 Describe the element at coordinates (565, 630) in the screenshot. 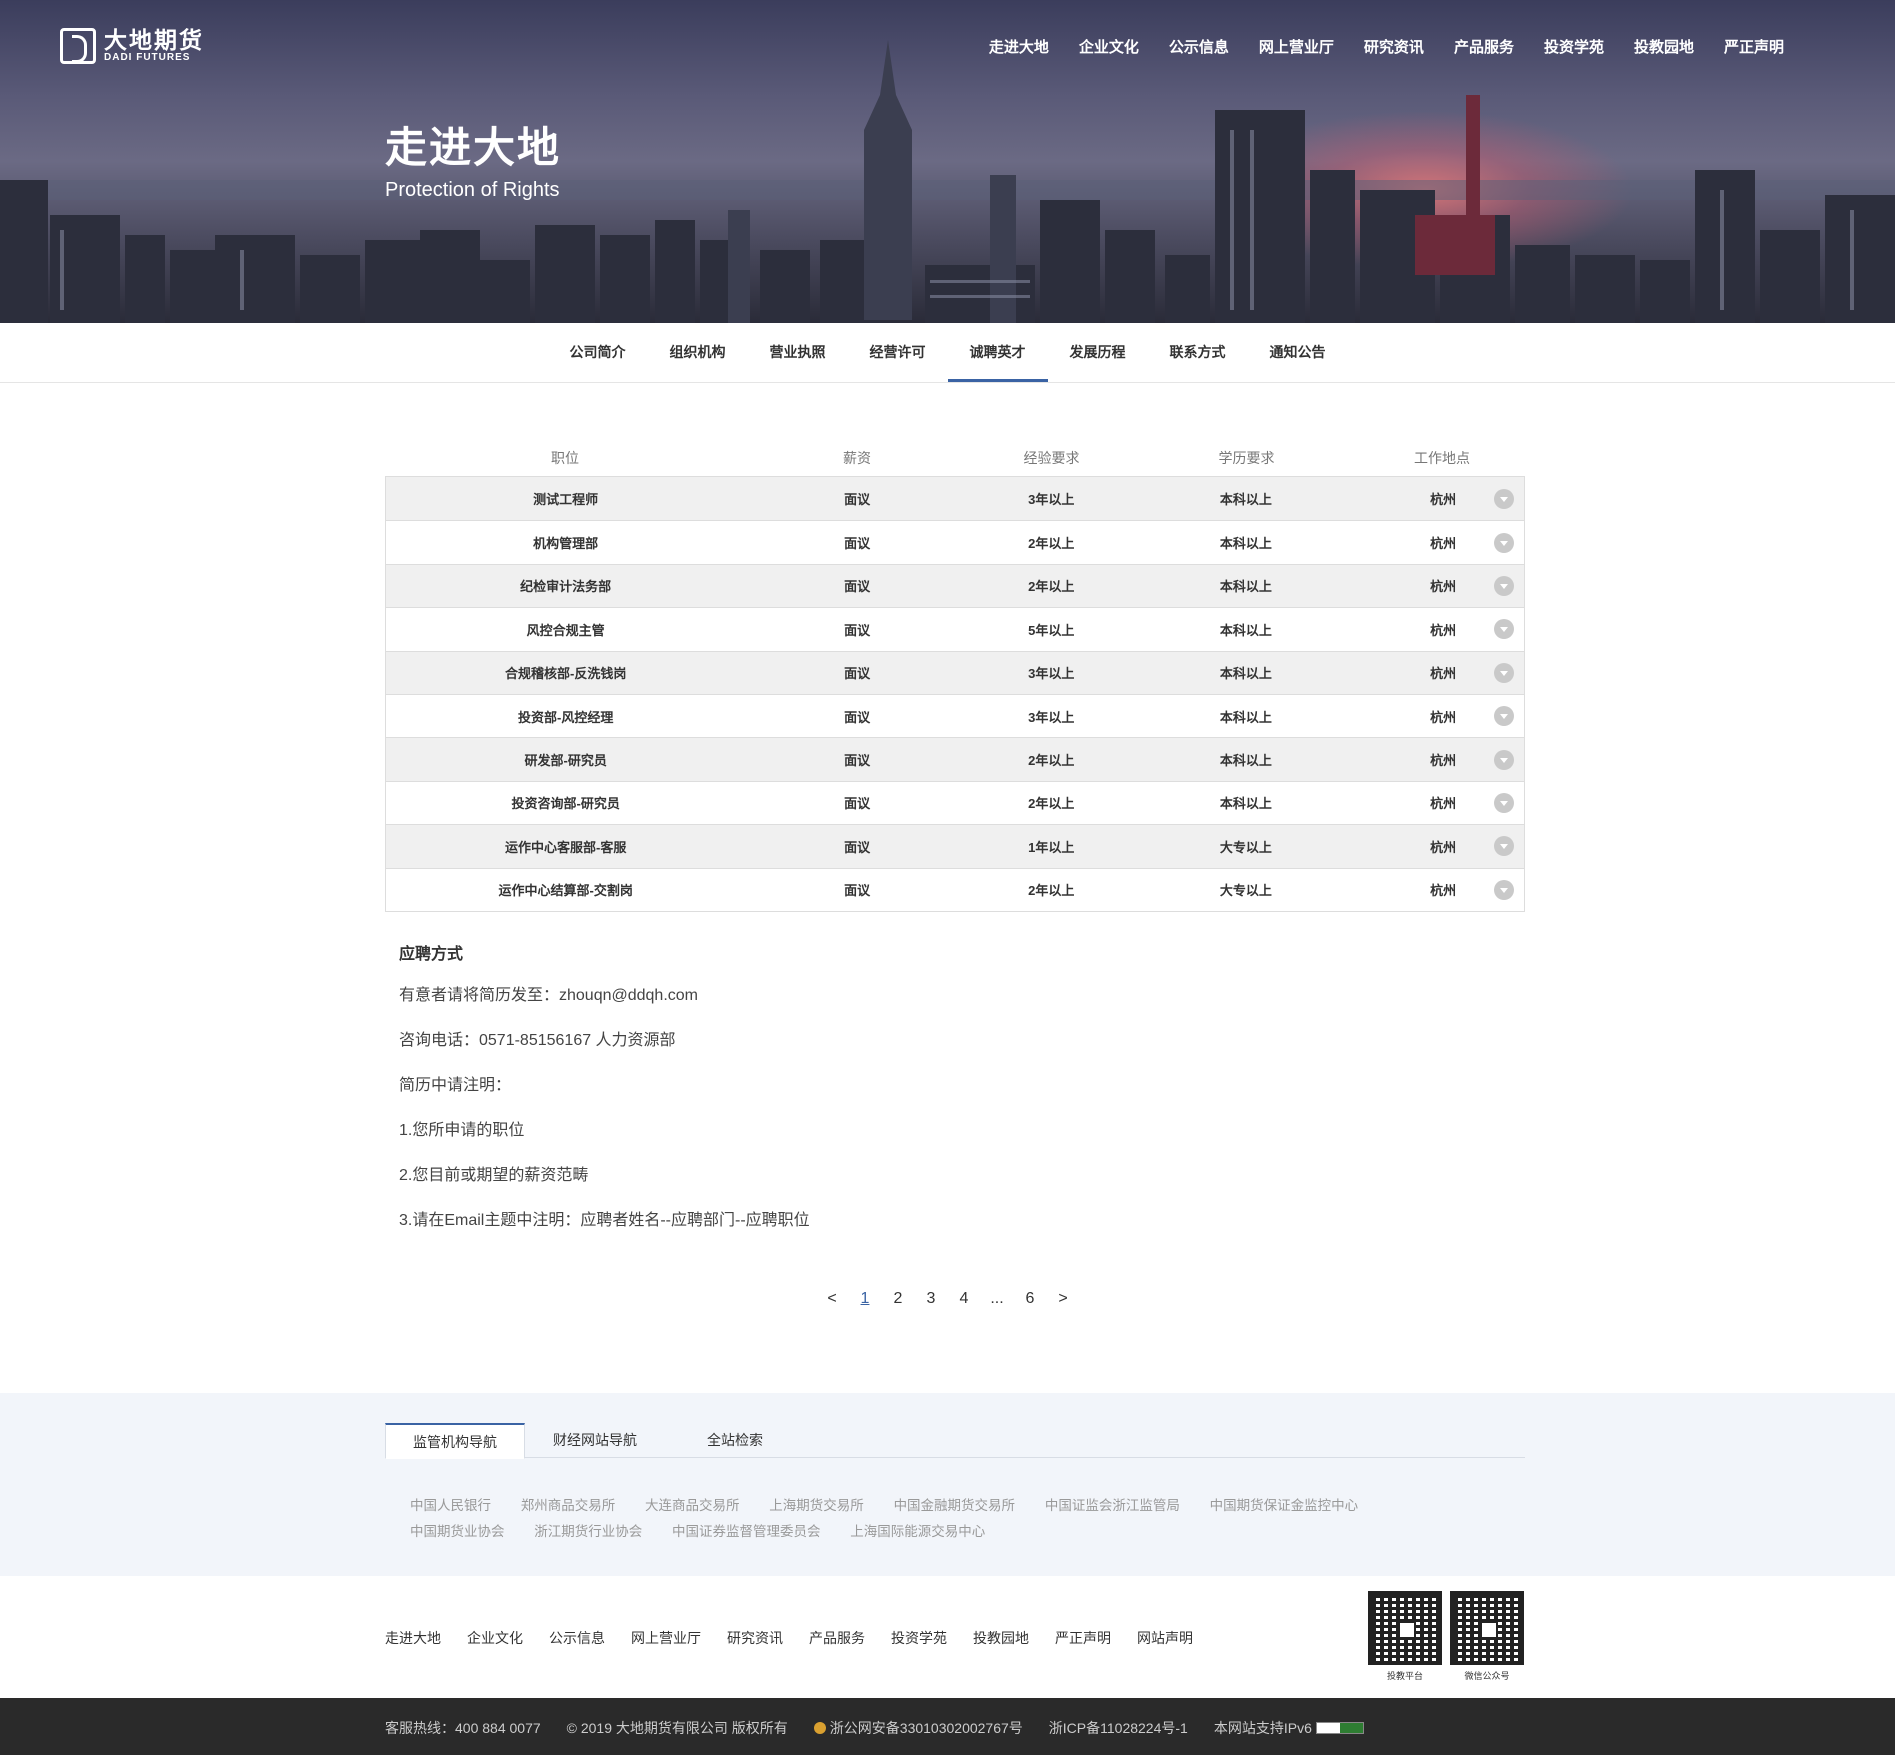

I see `job-title: 风控合规主管` at that location.